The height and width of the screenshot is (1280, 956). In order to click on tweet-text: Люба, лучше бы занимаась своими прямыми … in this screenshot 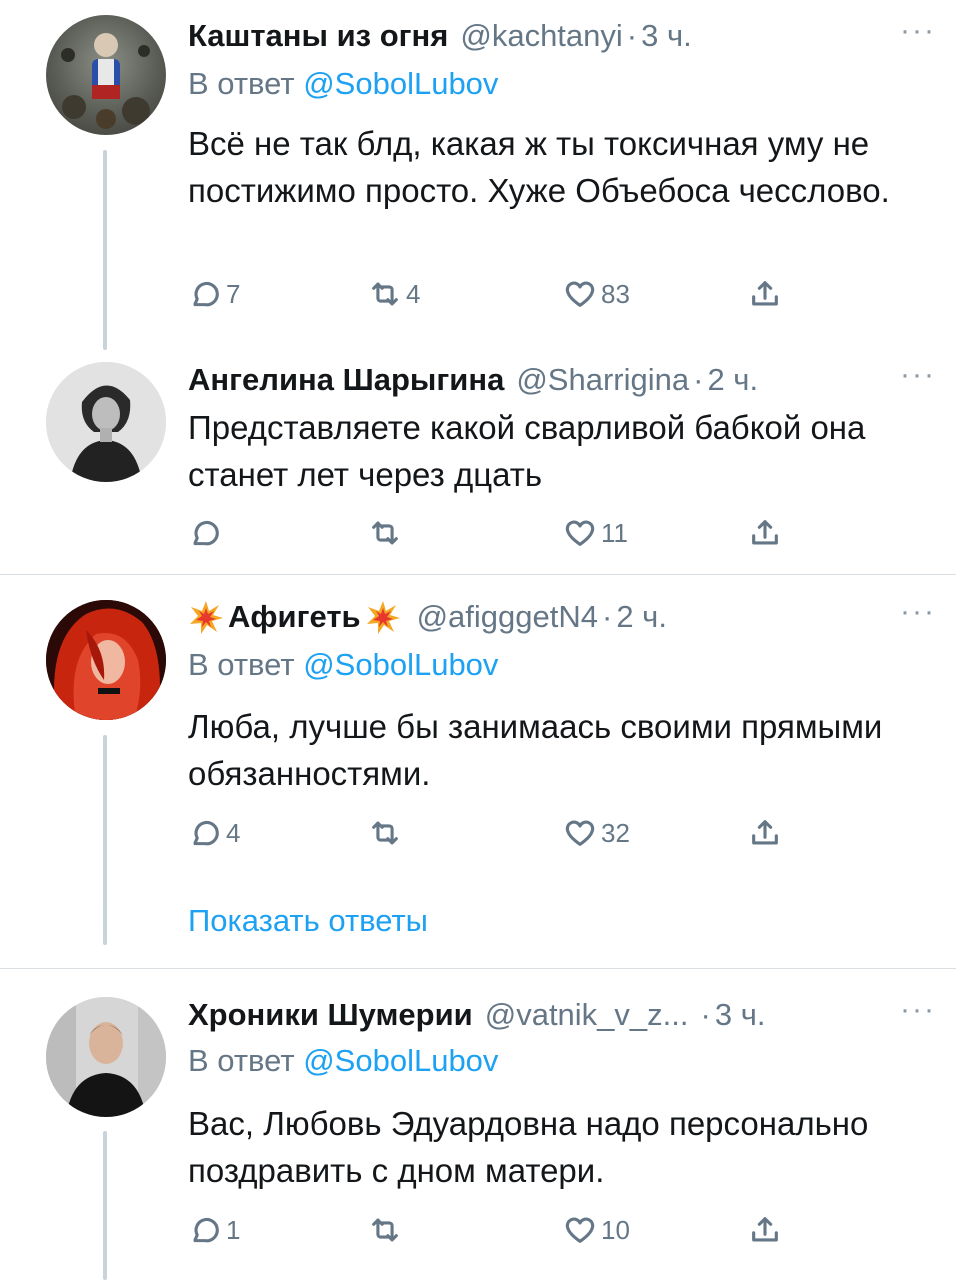, I will do `click(535, 750)`.